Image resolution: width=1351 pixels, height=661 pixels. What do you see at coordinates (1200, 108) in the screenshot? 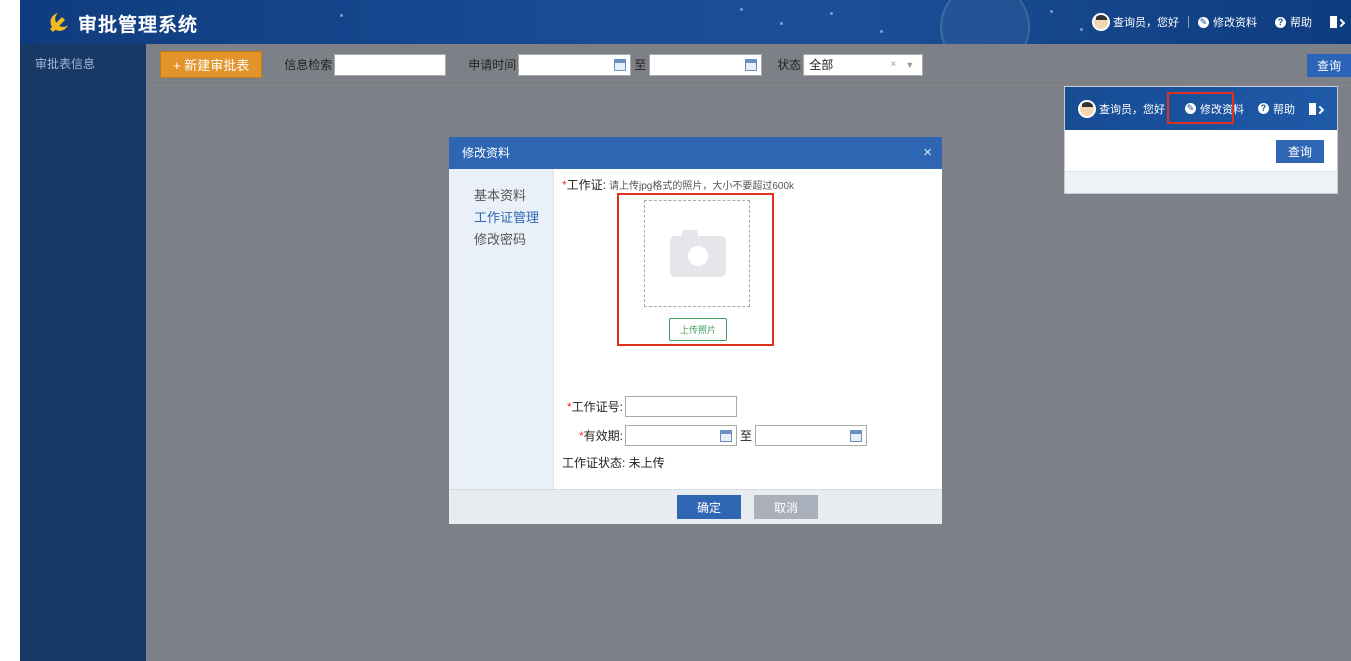
I see `highlight-box-edit-profile` at bounding box center [1200, 108].